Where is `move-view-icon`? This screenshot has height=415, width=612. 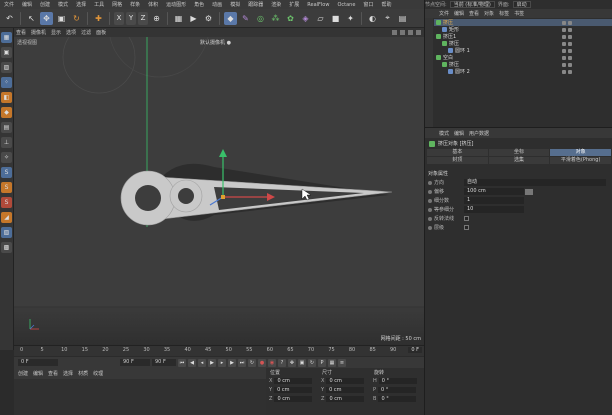
move-view-icon is located at coordinates (394, 32).